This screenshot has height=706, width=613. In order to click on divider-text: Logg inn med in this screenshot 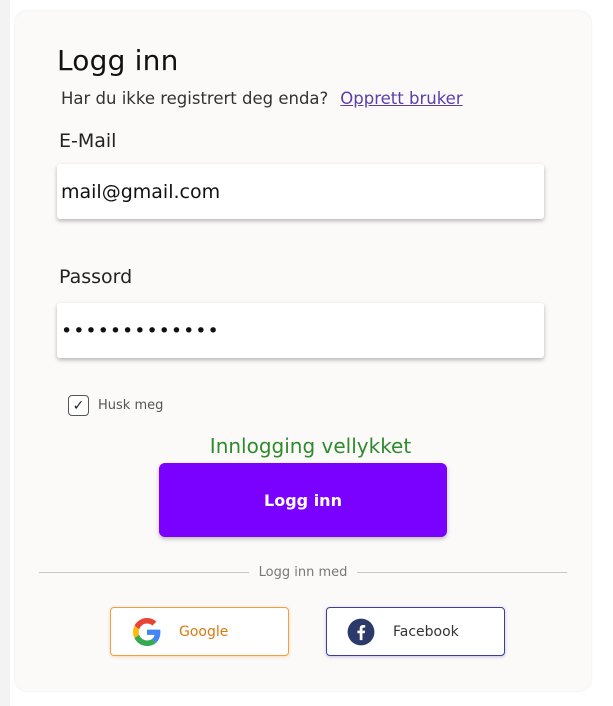, I will do `click(303, 572)`.